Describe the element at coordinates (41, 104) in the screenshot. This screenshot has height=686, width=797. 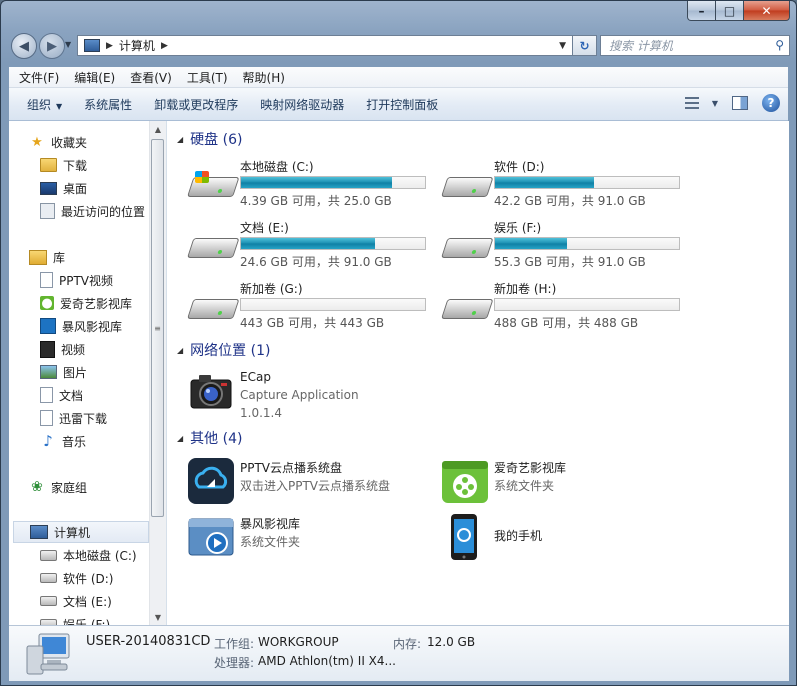
I see `organize-button: 组织 ▼` at that location.